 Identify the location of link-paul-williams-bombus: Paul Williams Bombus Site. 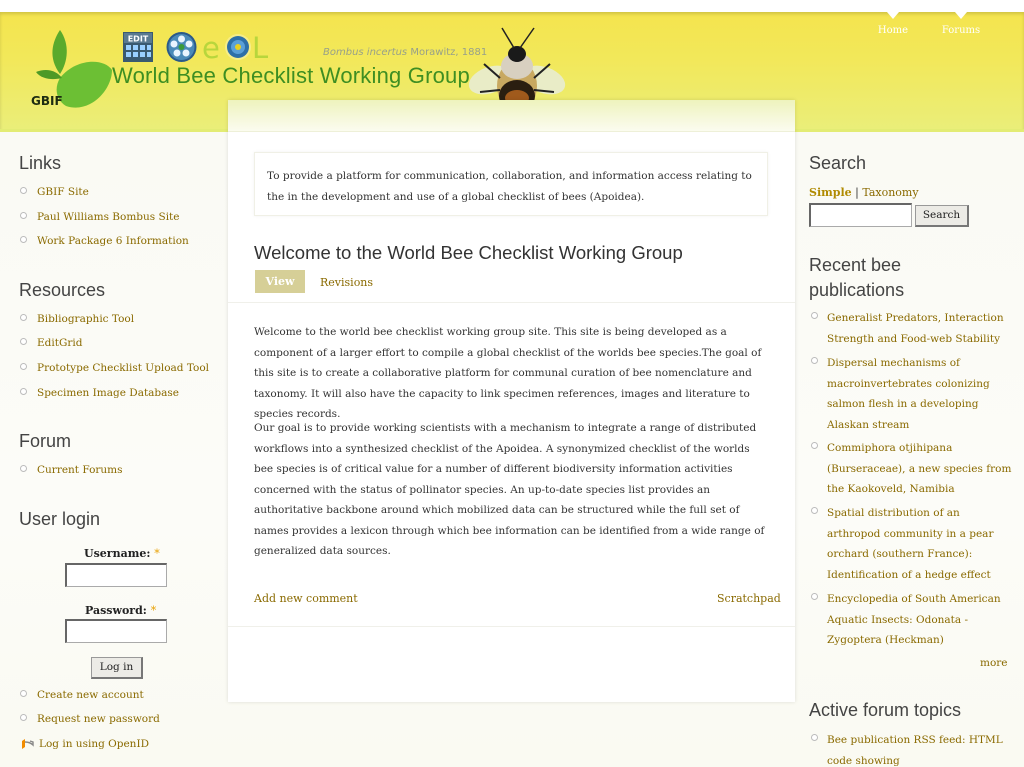
(108, 217).